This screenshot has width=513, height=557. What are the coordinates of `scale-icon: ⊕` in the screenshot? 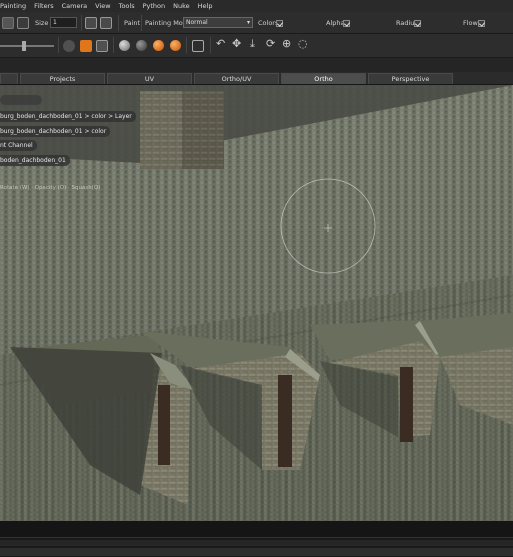 It's located at (286, 43).